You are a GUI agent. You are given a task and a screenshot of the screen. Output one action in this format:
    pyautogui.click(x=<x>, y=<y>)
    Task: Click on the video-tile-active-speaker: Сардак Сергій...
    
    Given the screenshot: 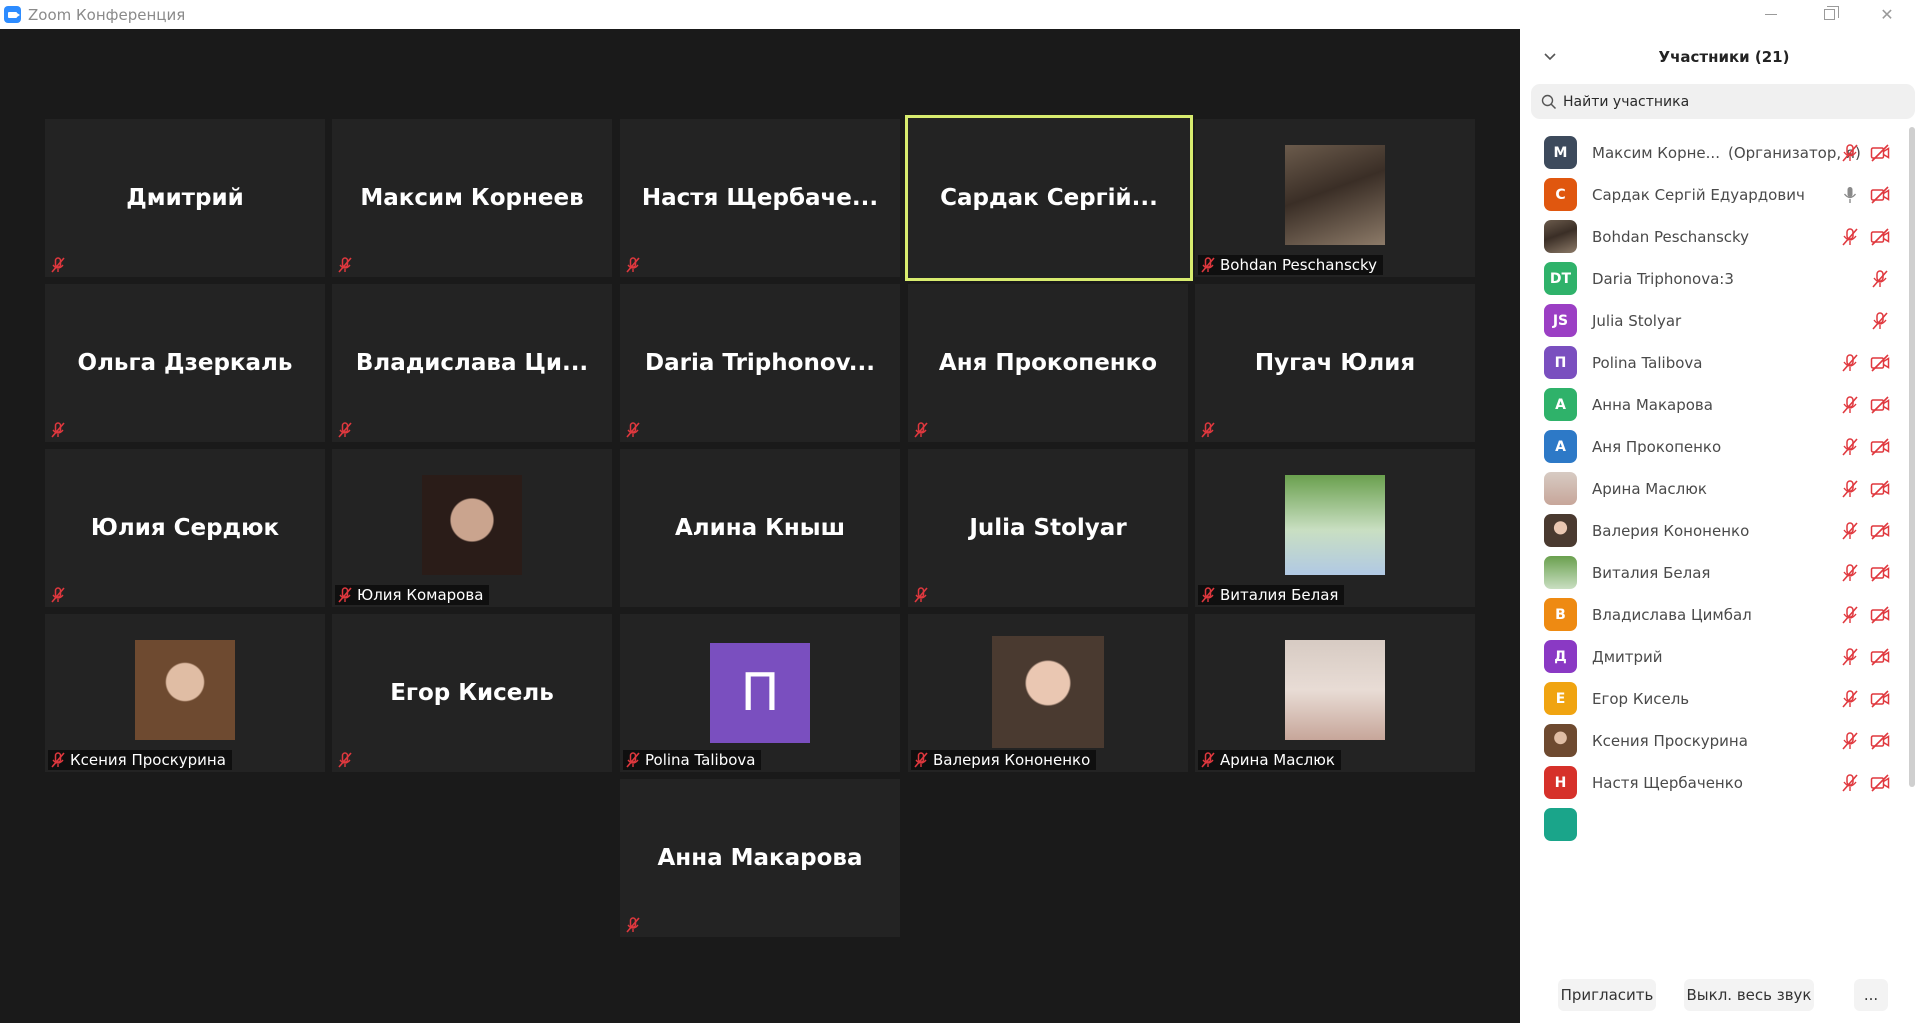 What is the action you would take?
    pyautogui.click(x=1049, y=198)
    